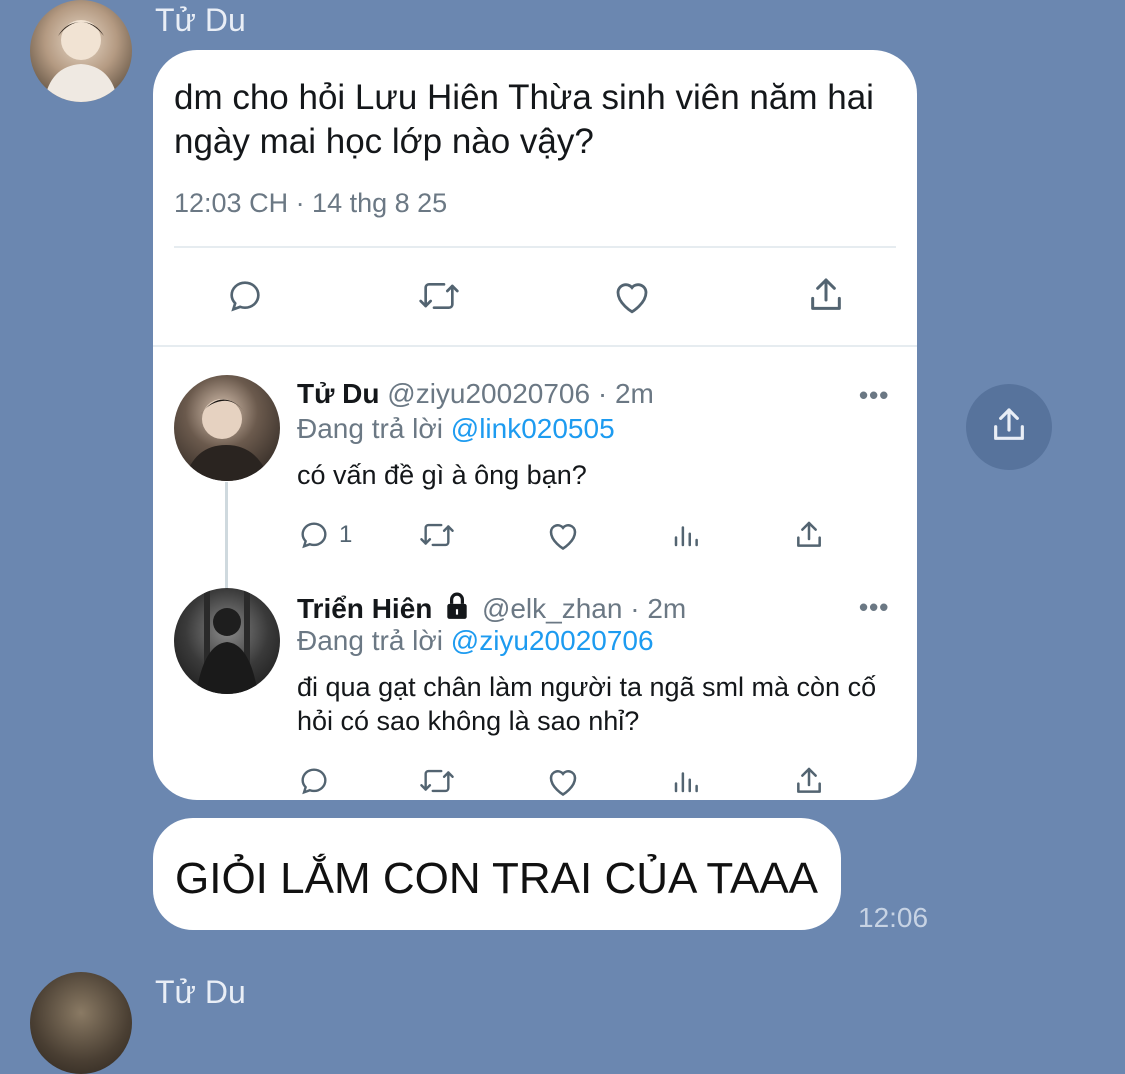  Describe the element at coordinates (535, 298) in the screenshot. I see `tweet-actions` at that location.